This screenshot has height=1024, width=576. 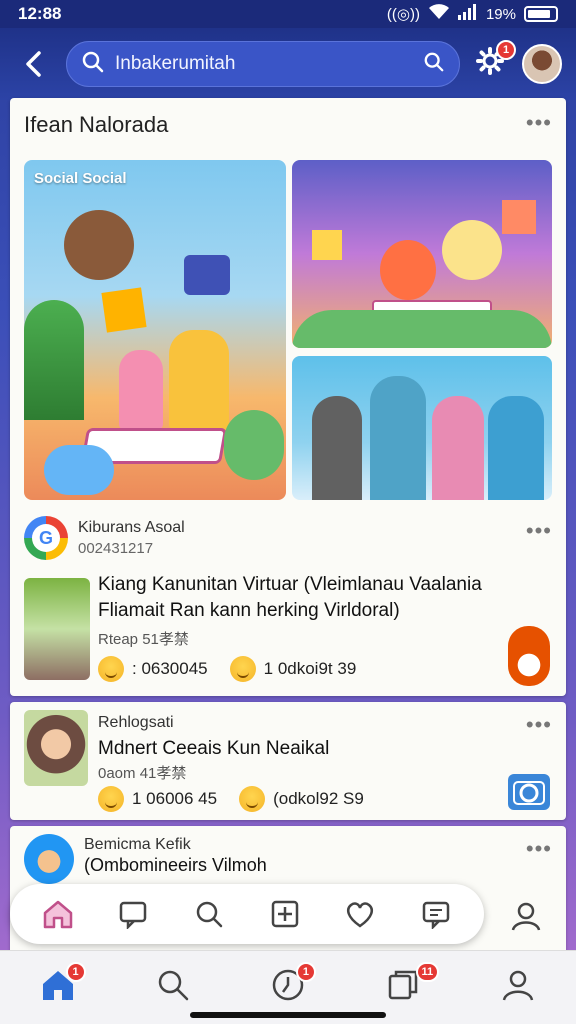 What do you see at coordinates (542, 64) in the screenshot?
I see `avatar` at bounding box center [542, 64].